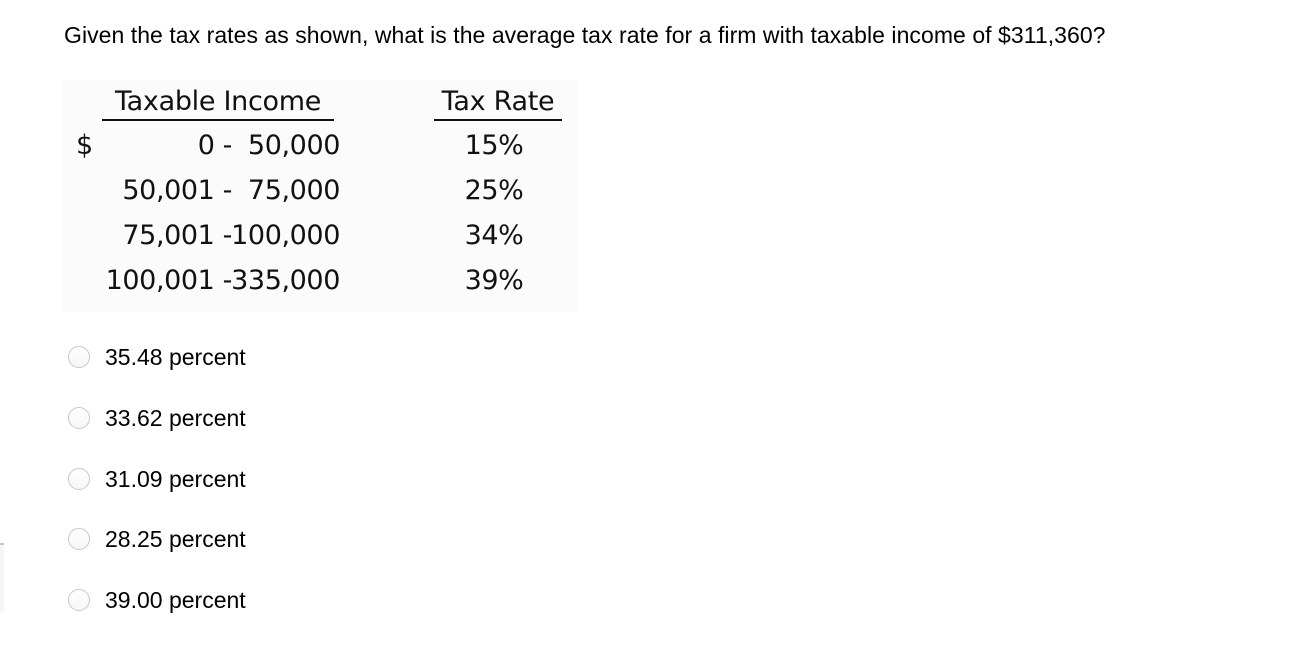 The height and width of the screenshot is (662, 1316). What do you see at coordinates (494, 235) in the screenshot?
I see `tax-rate: 34%` at bounding box center [494, 235].